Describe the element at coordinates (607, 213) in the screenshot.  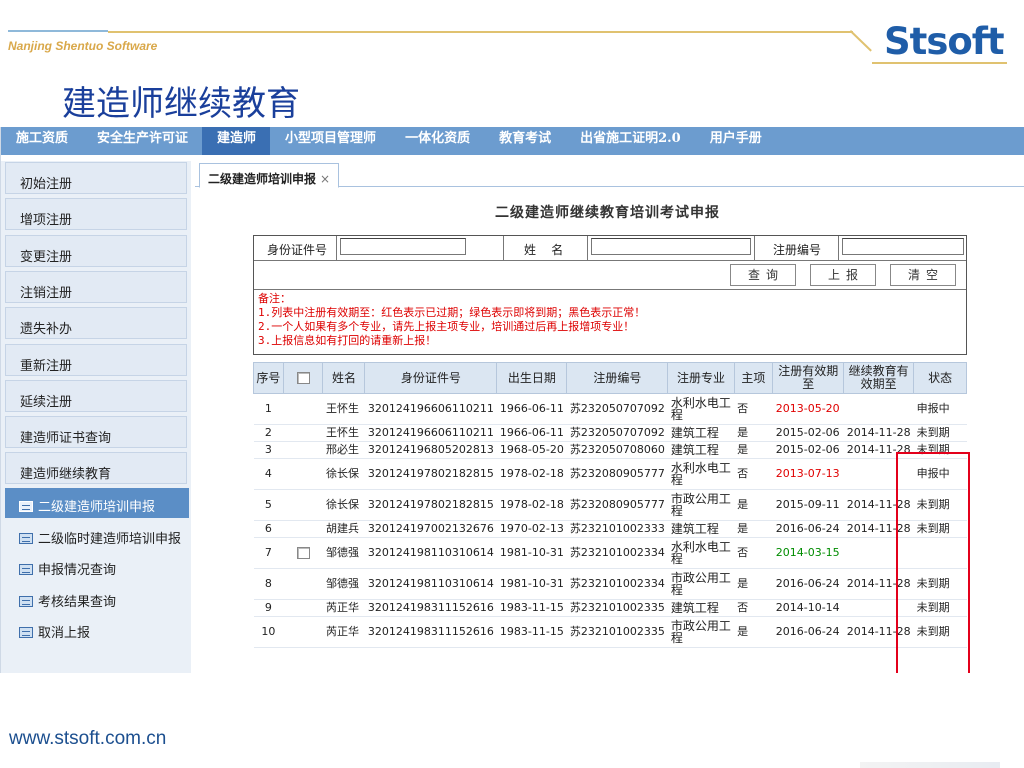
I see `form-title: 二级建造师继续教育培训考试申报` at that location.